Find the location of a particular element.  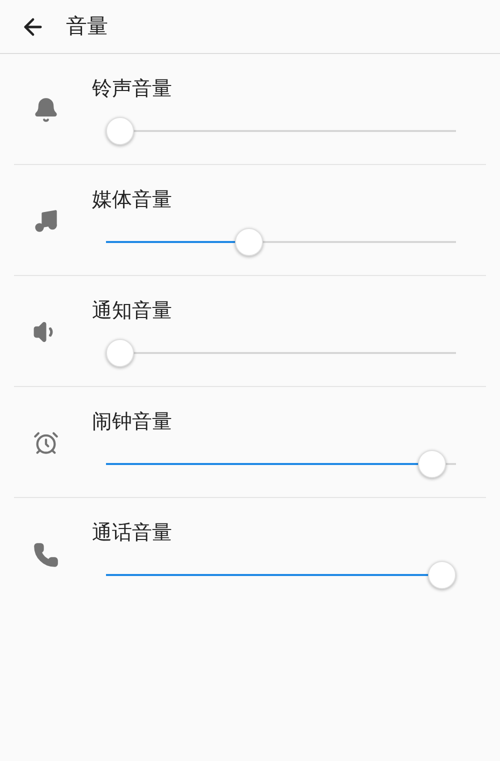

page-title: 音量 is located at coordinates (87, 26).